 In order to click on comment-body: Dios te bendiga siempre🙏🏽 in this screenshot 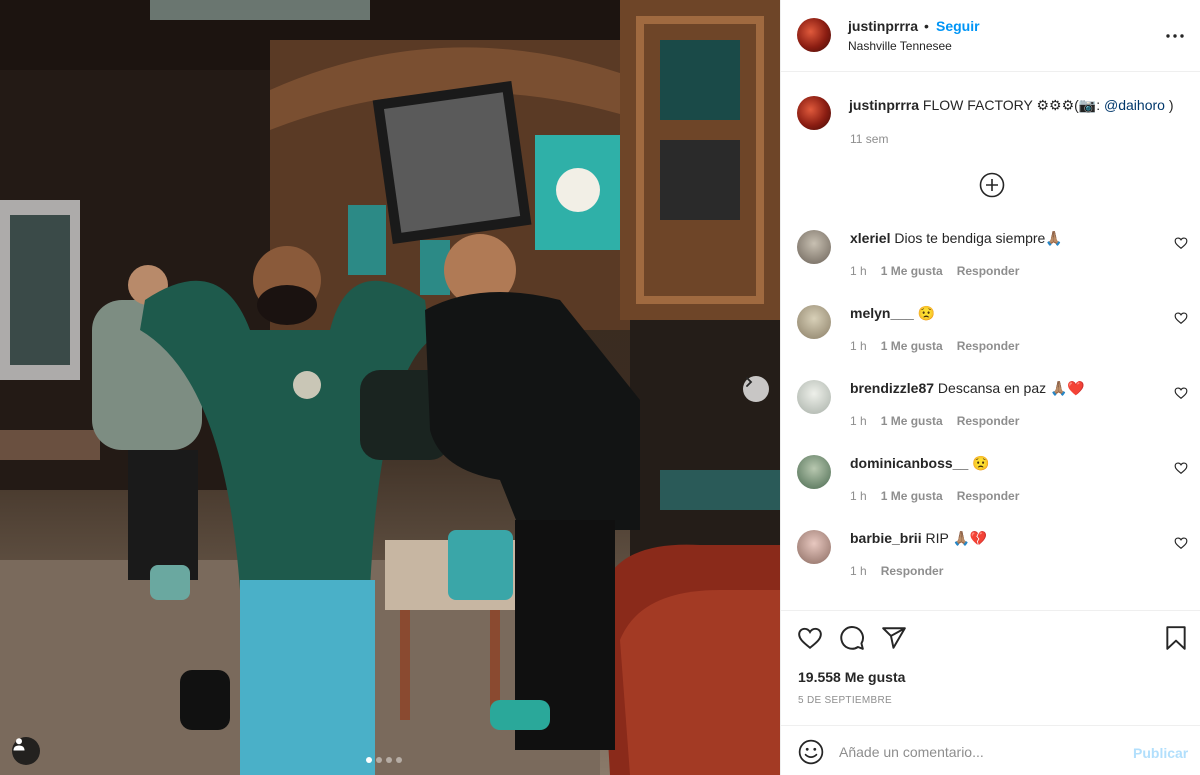, I will do `click(976, 238)`.